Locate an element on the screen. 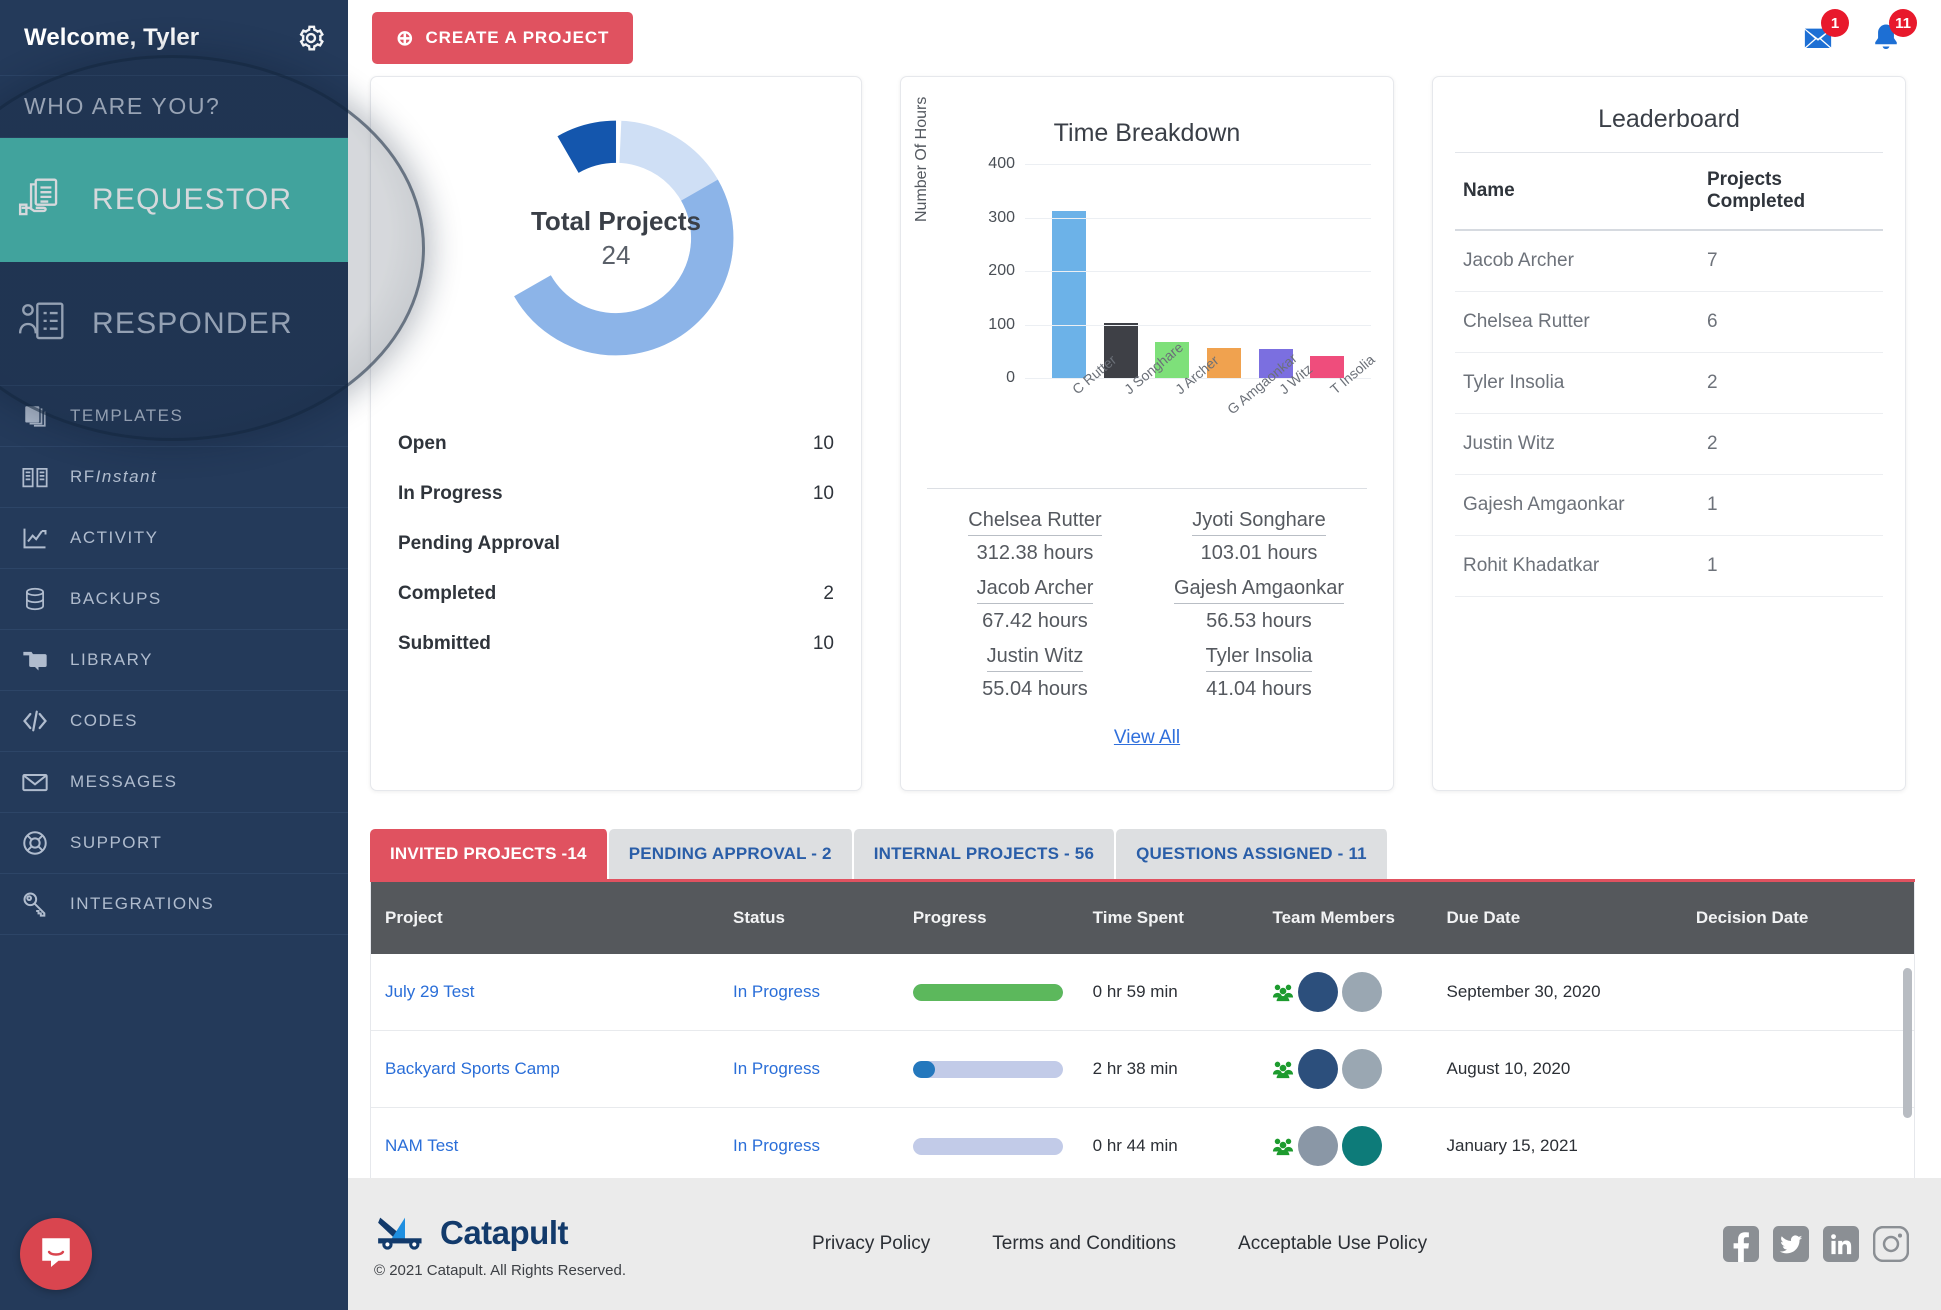 This screenshot has width=1941, height=1310. cell-team-members is located at coordinates (1345, 1146).